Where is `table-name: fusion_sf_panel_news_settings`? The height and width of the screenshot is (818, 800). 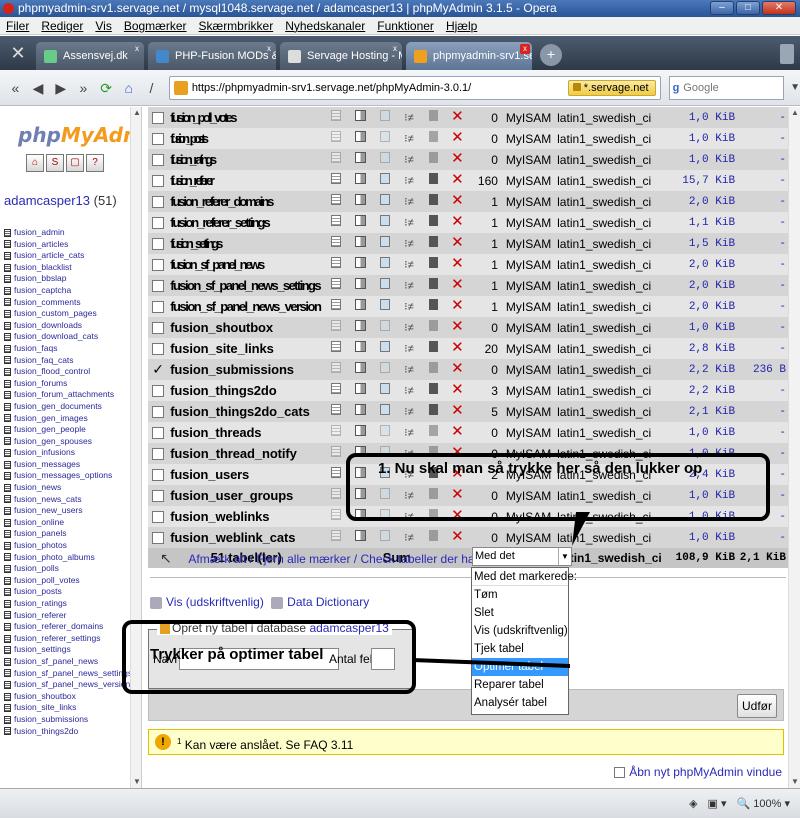 table-name: fusion_sf_panel_news_settings is located at coordinates (246, 285).